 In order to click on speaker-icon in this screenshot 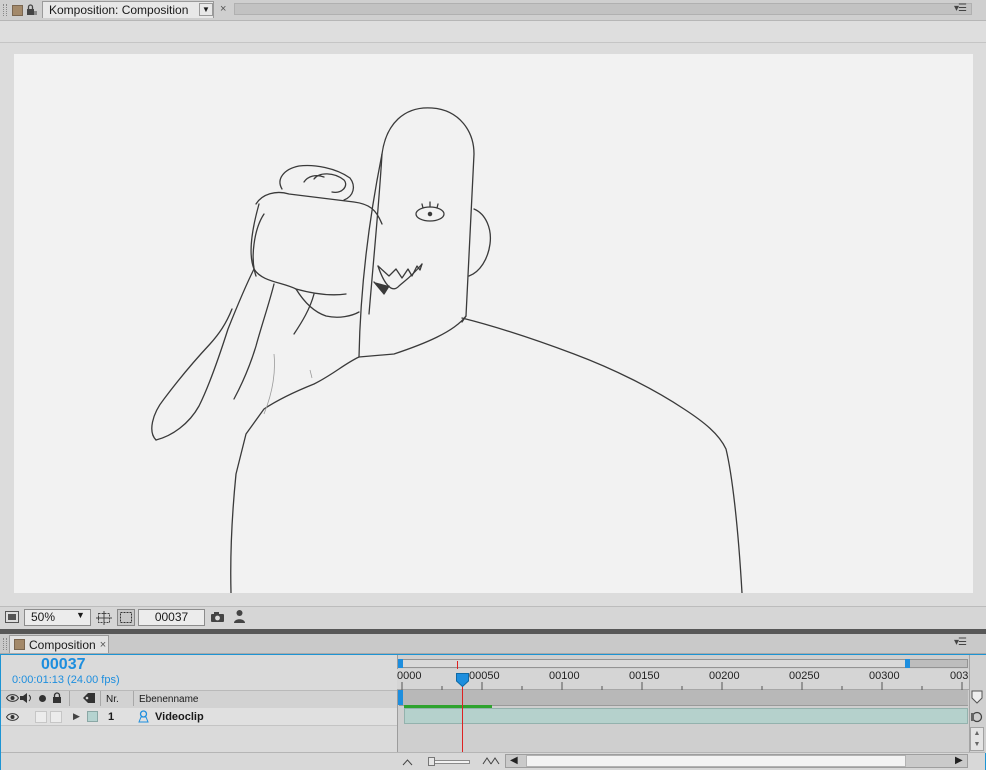, I will do `click(26, 699)`.